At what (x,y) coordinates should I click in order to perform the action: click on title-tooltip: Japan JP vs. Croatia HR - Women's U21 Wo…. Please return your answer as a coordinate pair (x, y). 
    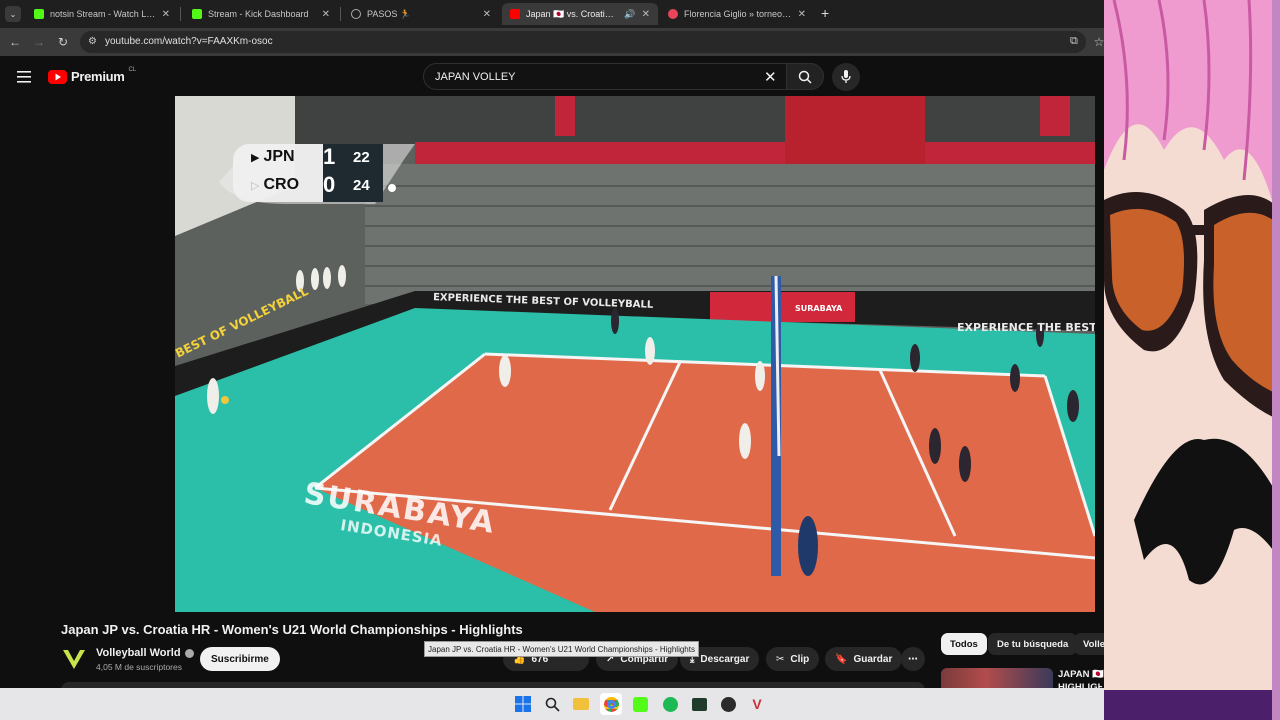
    Looking at the image, I should click on (561, 649).